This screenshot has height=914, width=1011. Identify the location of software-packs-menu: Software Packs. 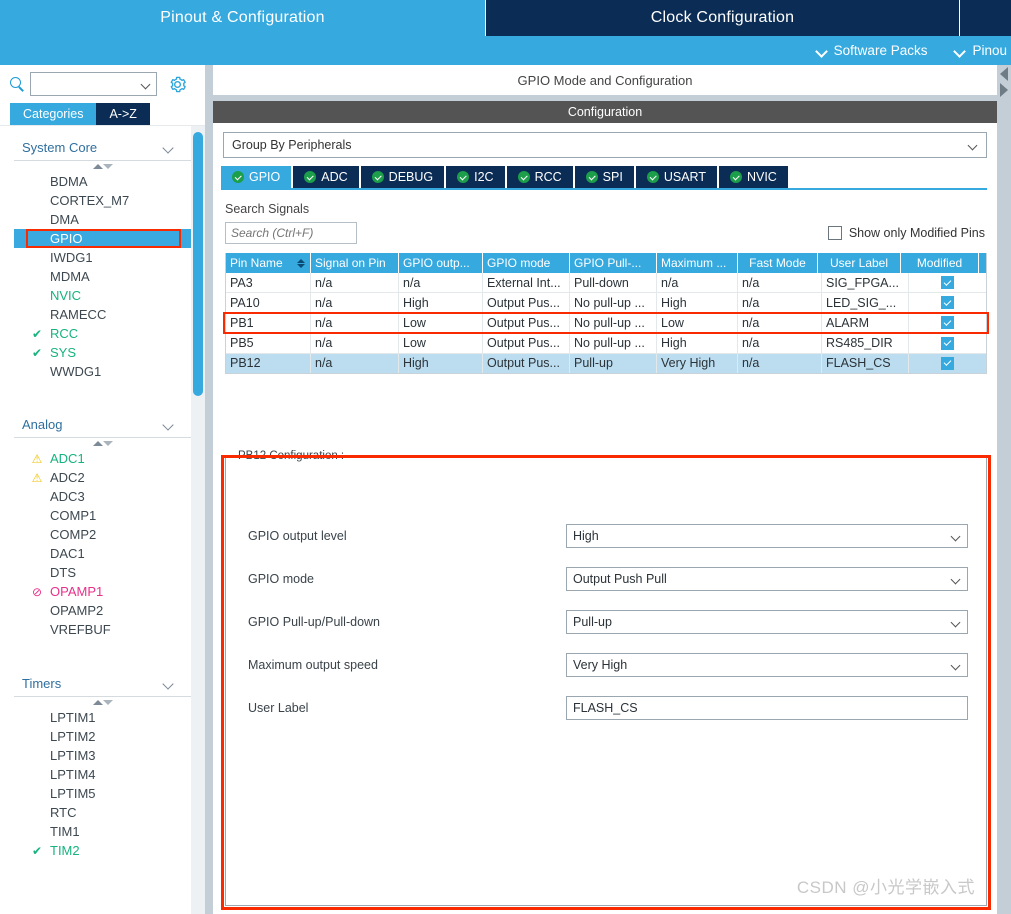
(872, 50).